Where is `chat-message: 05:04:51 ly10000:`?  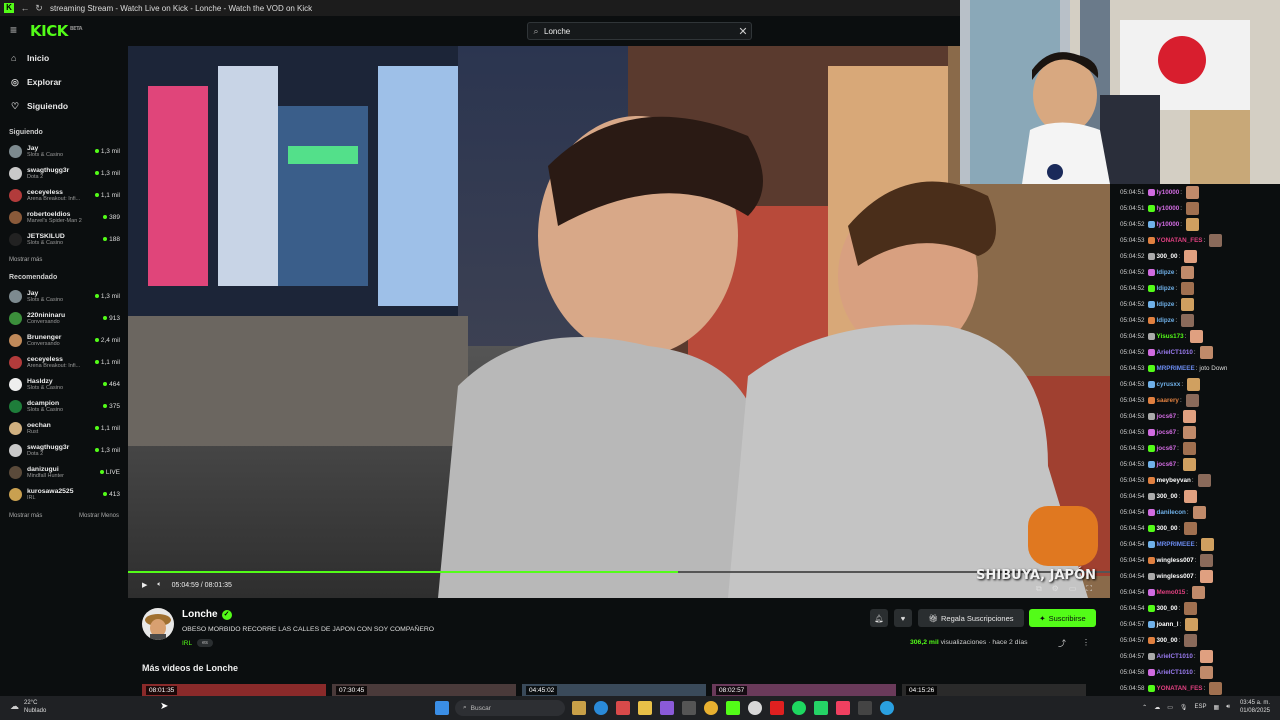
chat-message: 05:04:51 ly10000: is located at coordinates (1195, 208).